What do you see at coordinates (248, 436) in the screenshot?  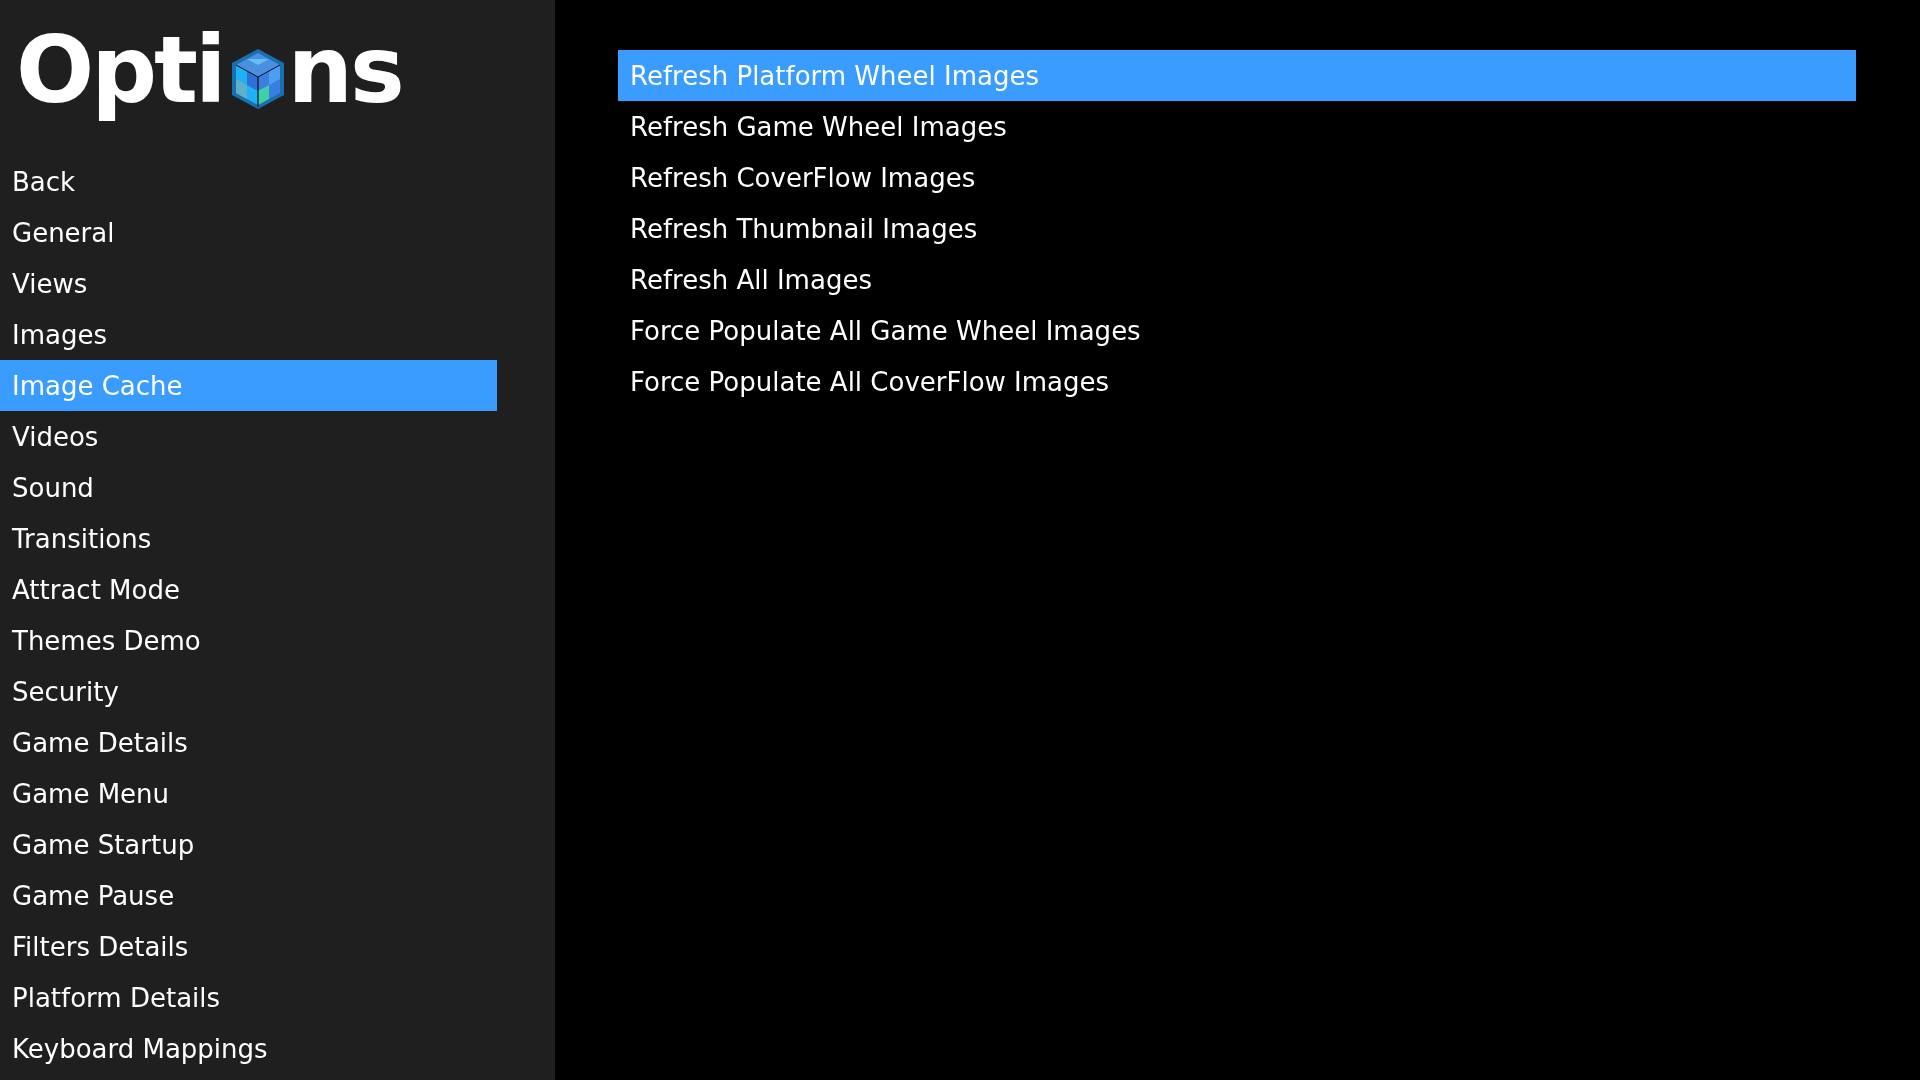 I see `sidebar-item: Videos` at bounding box center [248, 436].